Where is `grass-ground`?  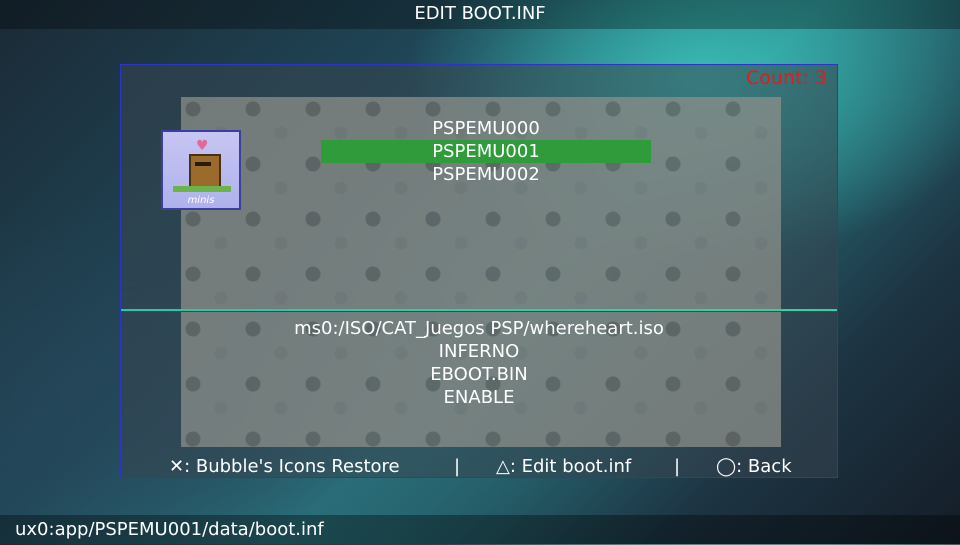 grass-ground is located at coordinates (202, 189).